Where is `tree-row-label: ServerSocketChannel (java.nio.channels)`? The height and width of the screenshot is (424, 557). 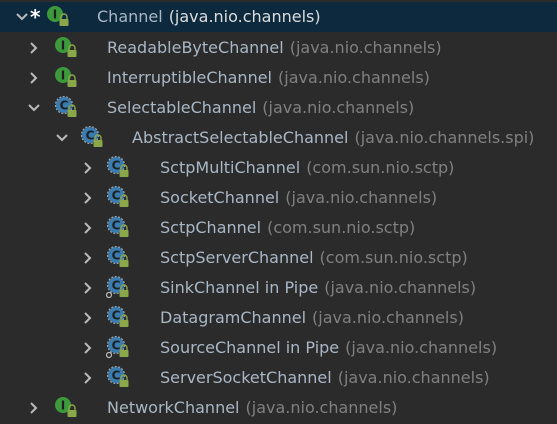
tree-row-label: ServerSocketChannel (java.nio.channels) is located at coordinates (325, 378).